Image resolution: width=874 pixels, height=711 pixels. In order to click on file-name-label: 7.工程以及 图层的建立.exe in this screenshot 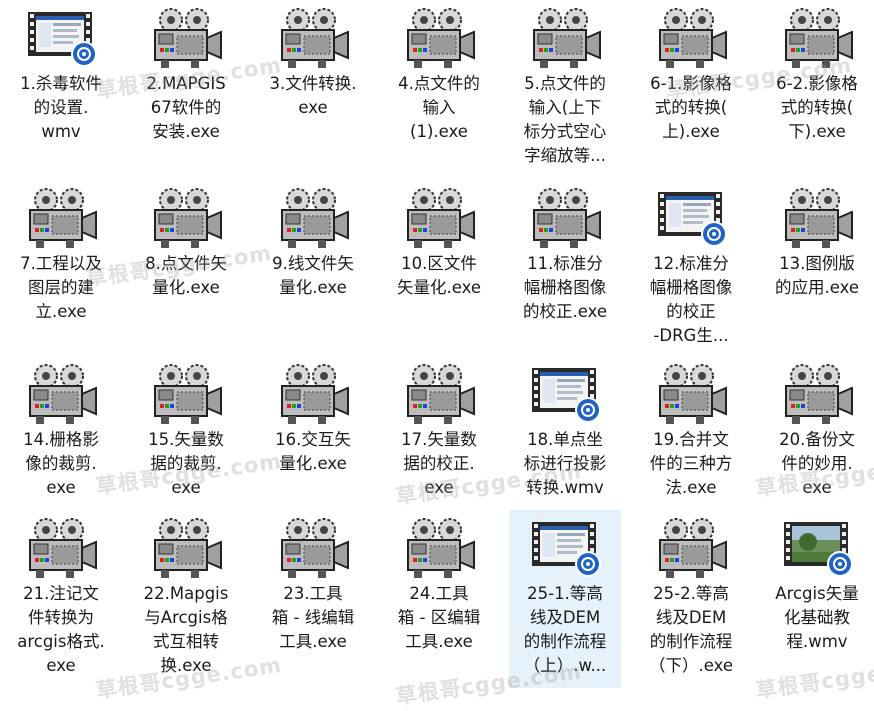, I will do `click(61, 288)`.